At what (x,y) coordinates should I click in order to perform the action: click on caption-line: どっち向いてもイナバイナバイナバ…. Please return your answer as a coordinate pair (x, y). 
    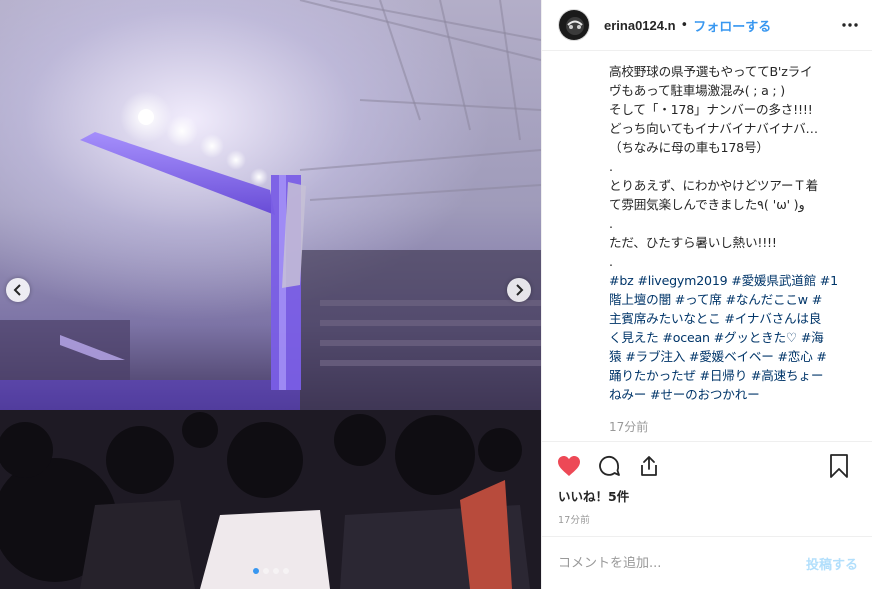
    Looking at the image, I should click on (713, 128).